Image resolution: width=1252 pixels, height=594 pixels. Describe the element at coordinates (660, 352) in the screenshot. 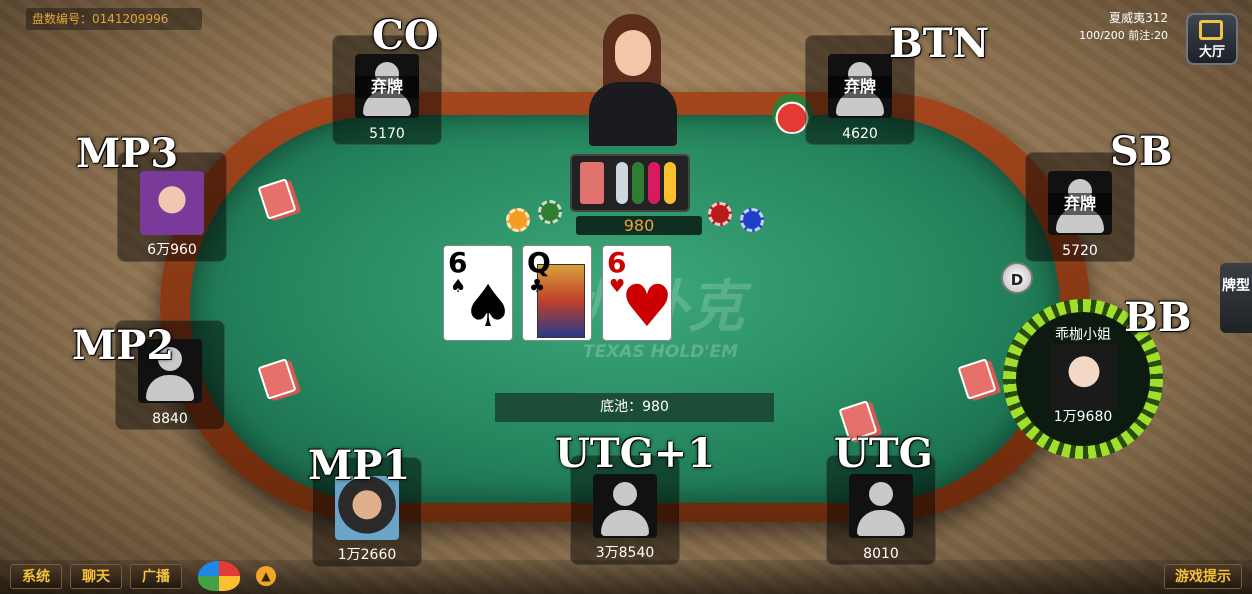

I see `table-logo-subtitle: TEXAS HOLD'EM` at that location.